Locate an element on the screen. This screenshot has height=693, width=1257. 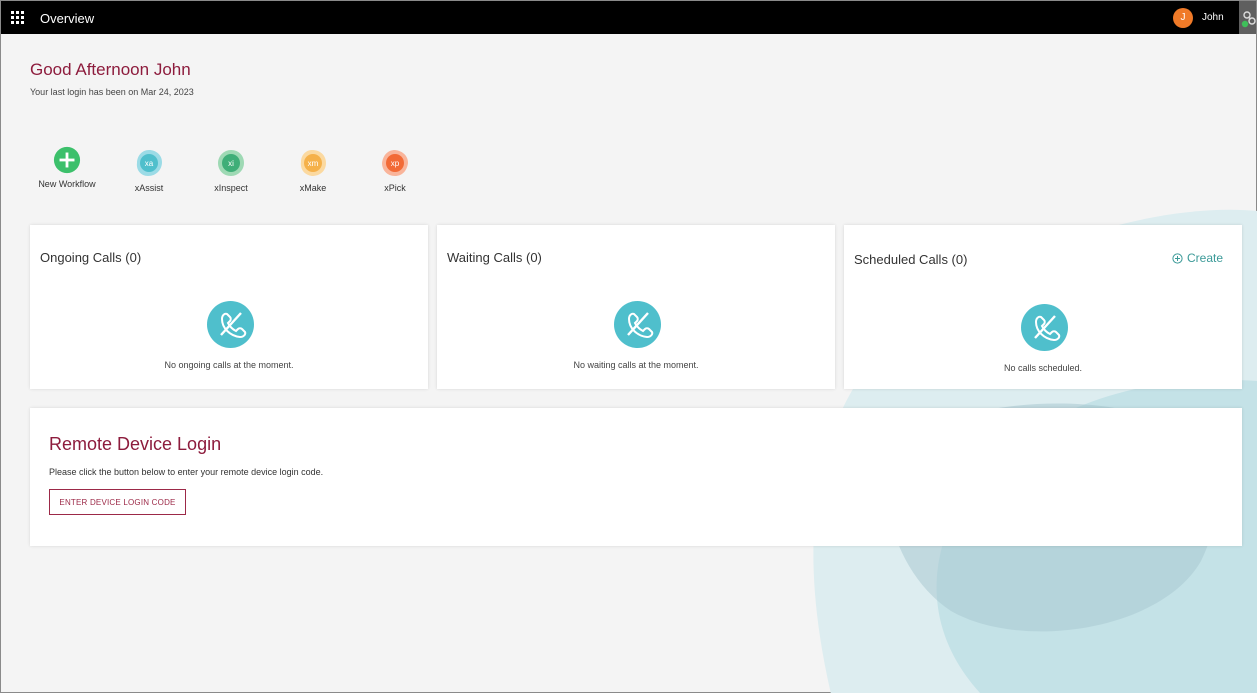
ongoing-calls-empty-text: No ongoing calls at the moment. is located at coordinates (229, 365).